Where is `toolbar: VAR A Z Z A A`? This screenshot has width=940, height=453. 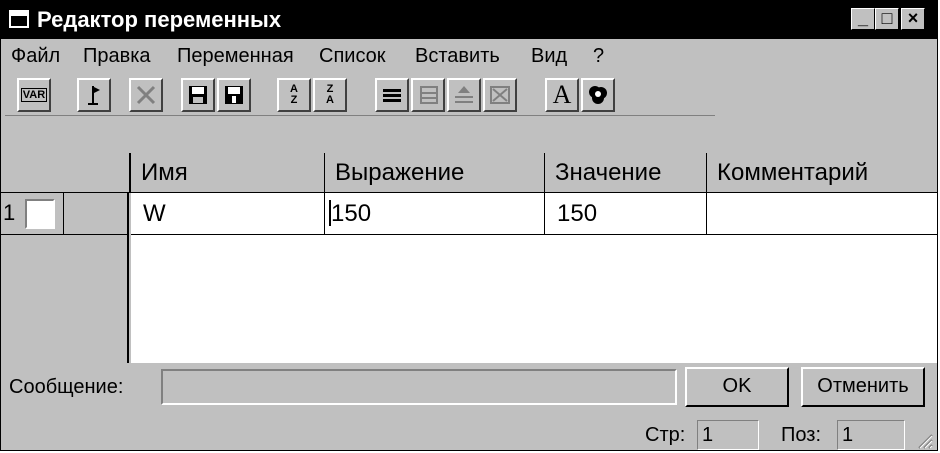
toolbar: VAR A Z Z A A is located at coordinates (360, 95).